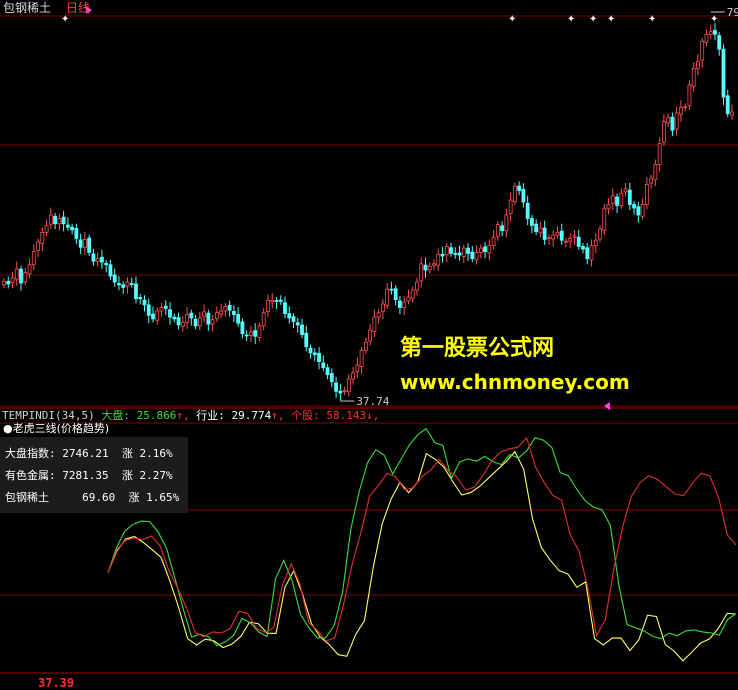 This screenshot has height=690, width=738. What do you see at coordinates (30, 453) in the screenshot?
I see `info-name: 大盘指数:` at bounding box center [30, 453].